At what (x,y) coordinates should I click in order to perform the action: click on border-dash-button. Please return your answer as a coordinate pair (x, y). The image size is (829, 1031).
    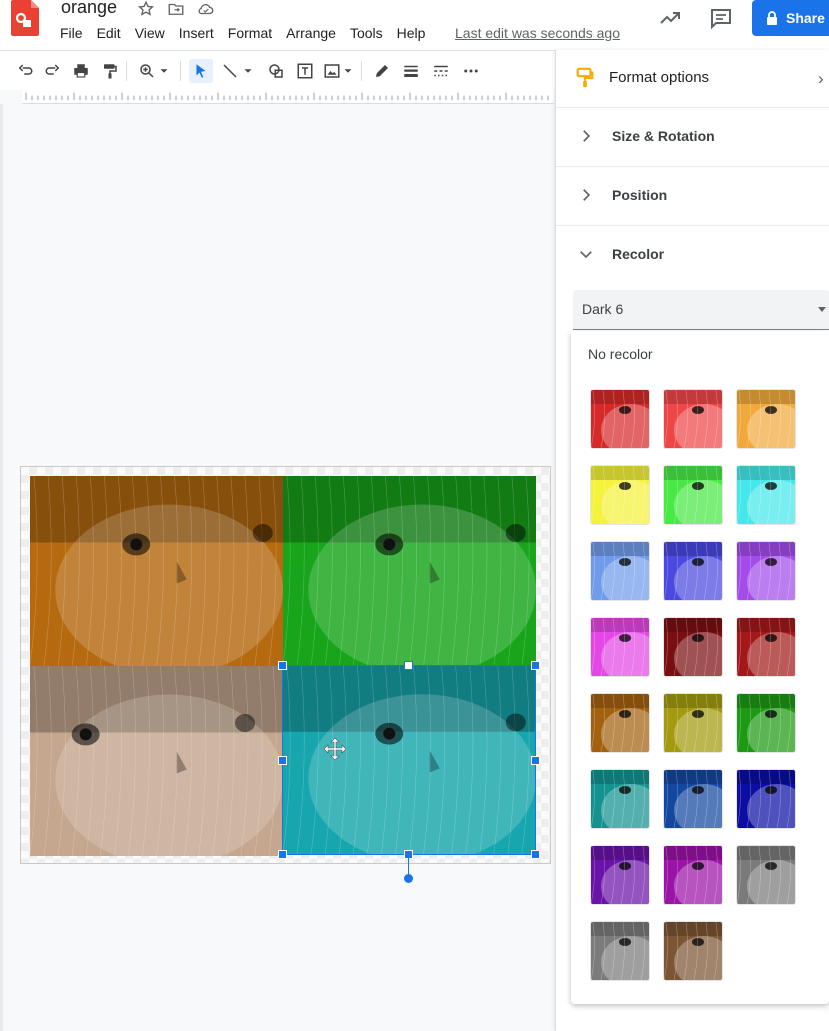
    Looking at the image, I should click on (441, 71).